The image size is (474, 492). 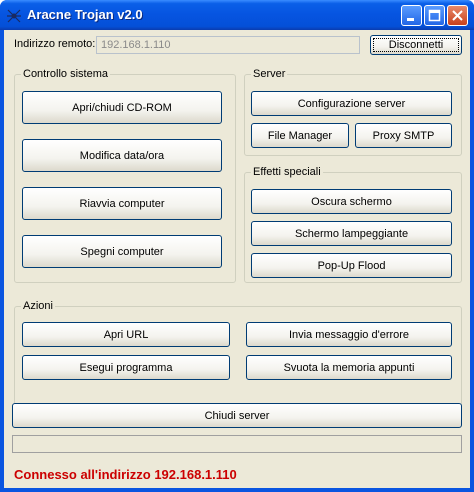 What do you see at coordinates (237, 15) in the screenshot?
I see `title-bar: Aracne Trojan v2.0` at bounding box center [237, 15].